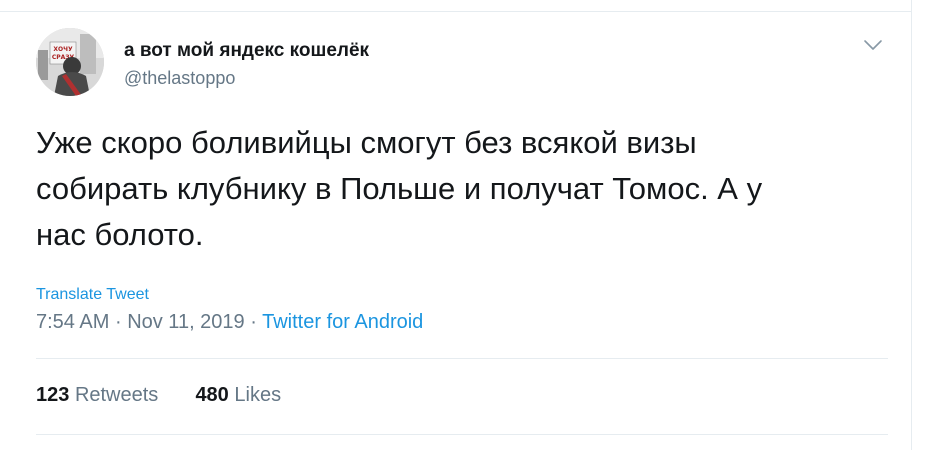 The image size is (927, 450). What do you see at coordinates (186, 322) in the screenshot?
I see `tweet-date: Nov 11, 2019` at bounding box center [186, 322].